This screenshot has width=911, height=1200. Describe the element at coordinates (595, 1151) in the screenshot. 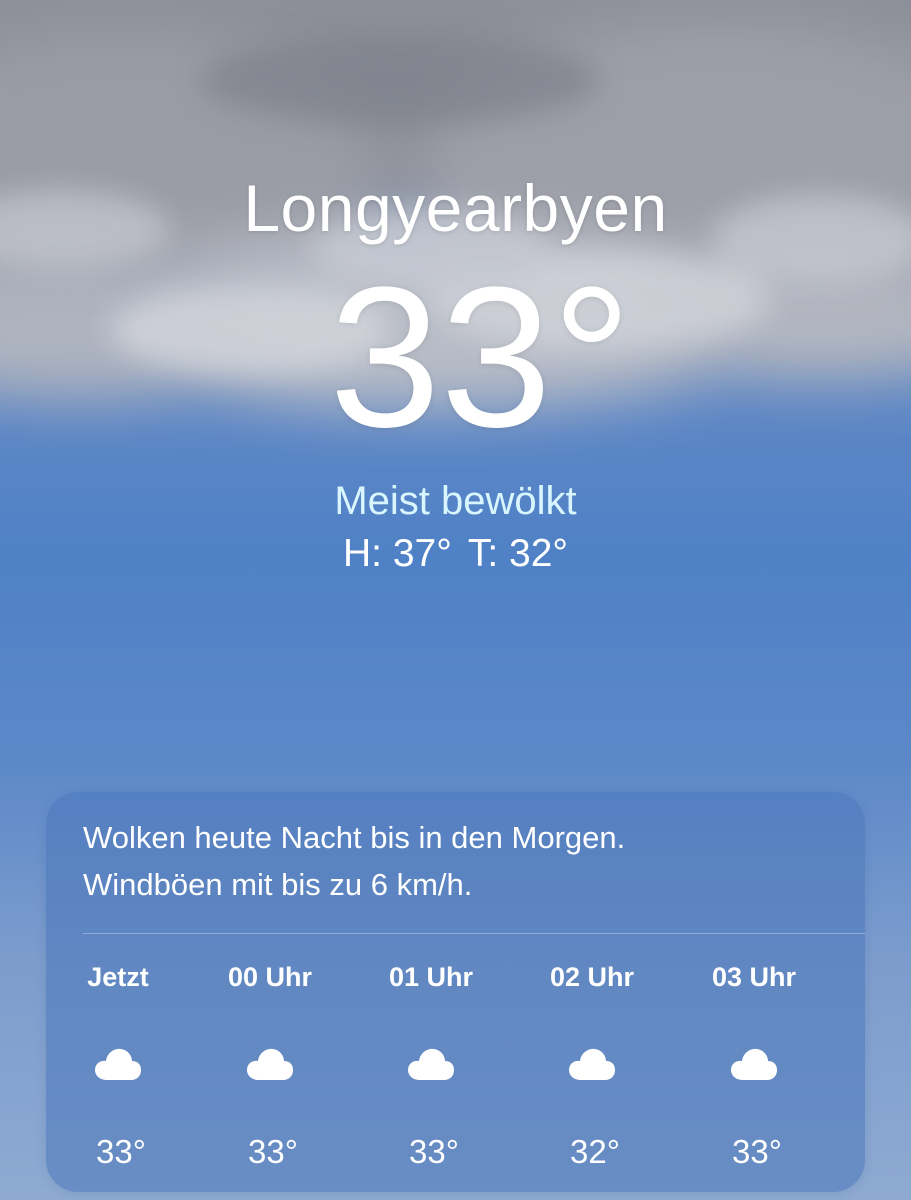

I see `hour-temperature: 32°` at that location.